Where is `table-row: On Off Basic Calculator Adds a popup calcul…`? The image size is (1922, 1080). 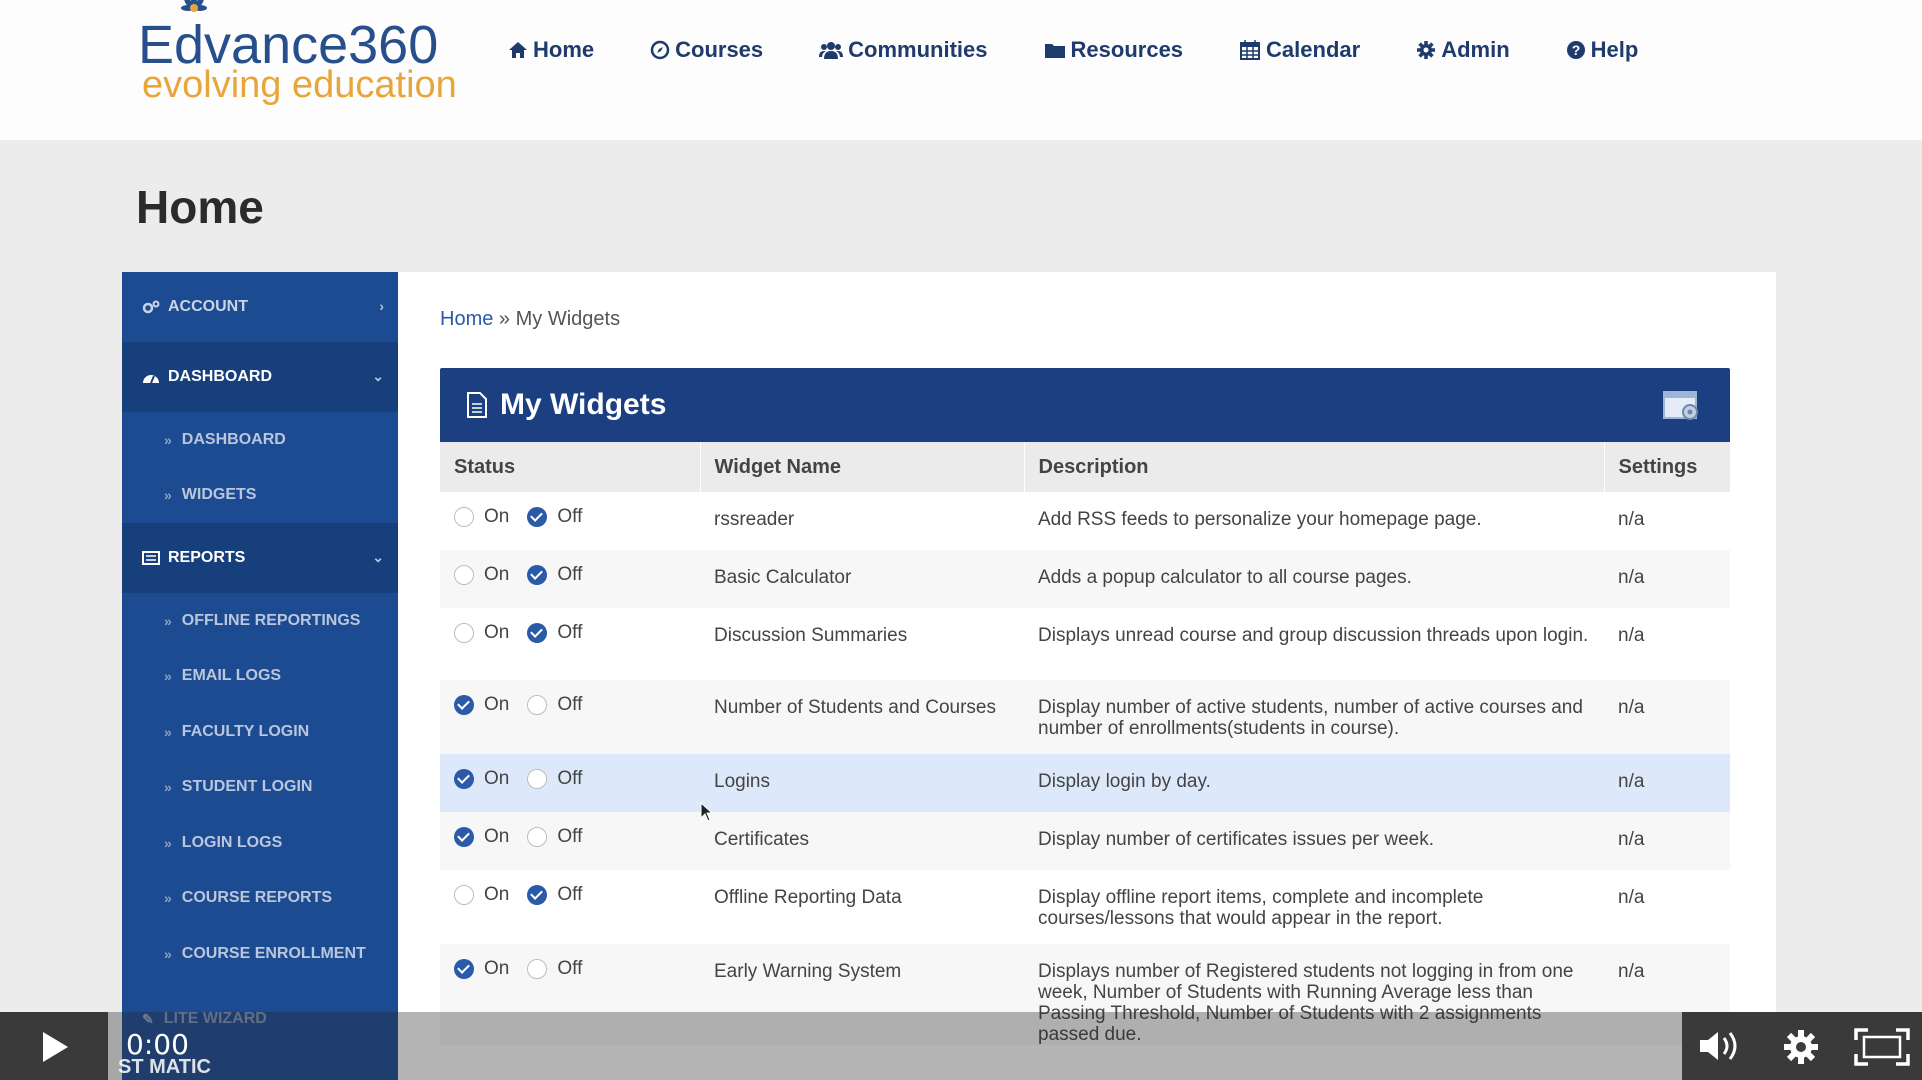 table-row: On Off Basic Calculator Adds a popup calcul… is located at coordinates (1085, 579).